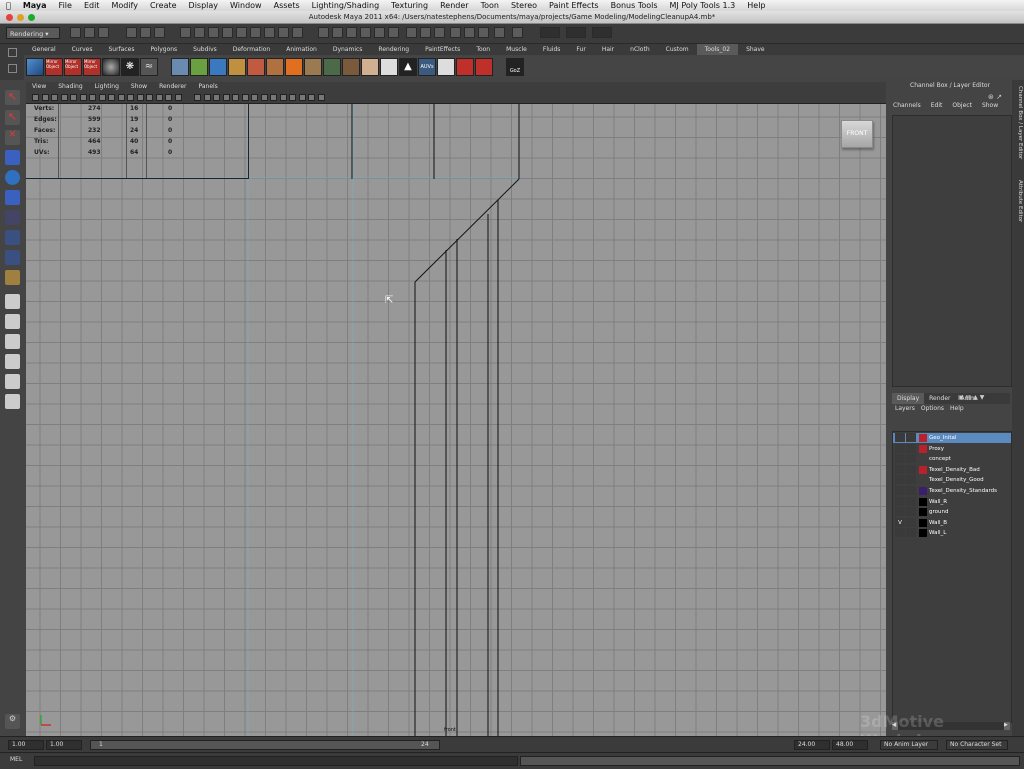  What do you see at coordinates (574, 5) in the screenshot?
I see `mac-menu-paint-effects: Paint Effects` at bounding box center [574, 5].